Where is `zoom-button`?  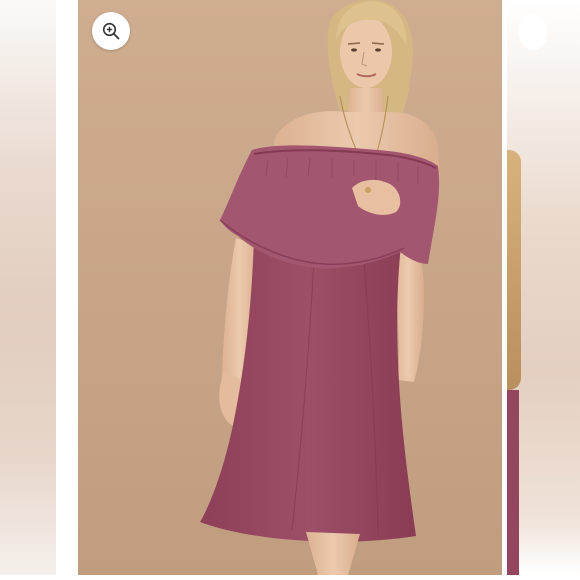 zoom-button is located at coordinates (111, 31).